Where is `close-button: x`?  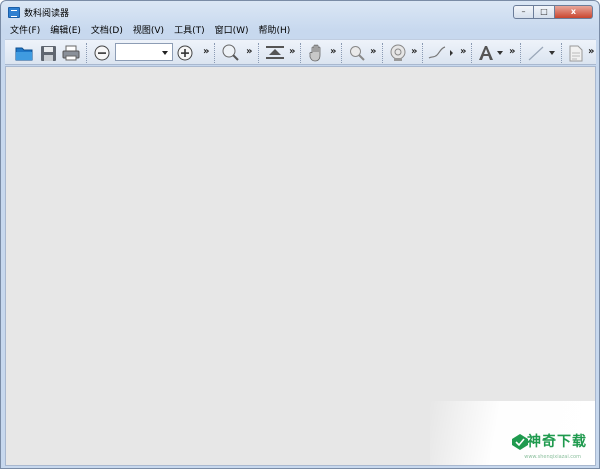 close-button: x is located at coordinates (574, 12).